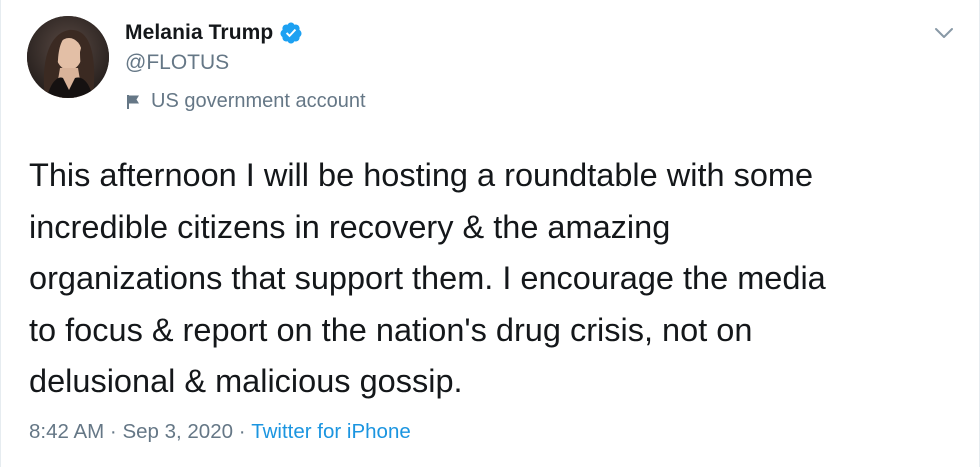 This screenshot has width=980, height=467. What do you see at coordinates (331, 432) in the screenshot?
I see `tweet-source-link: Twitter for iPhone` at bounding box center [331, 432].